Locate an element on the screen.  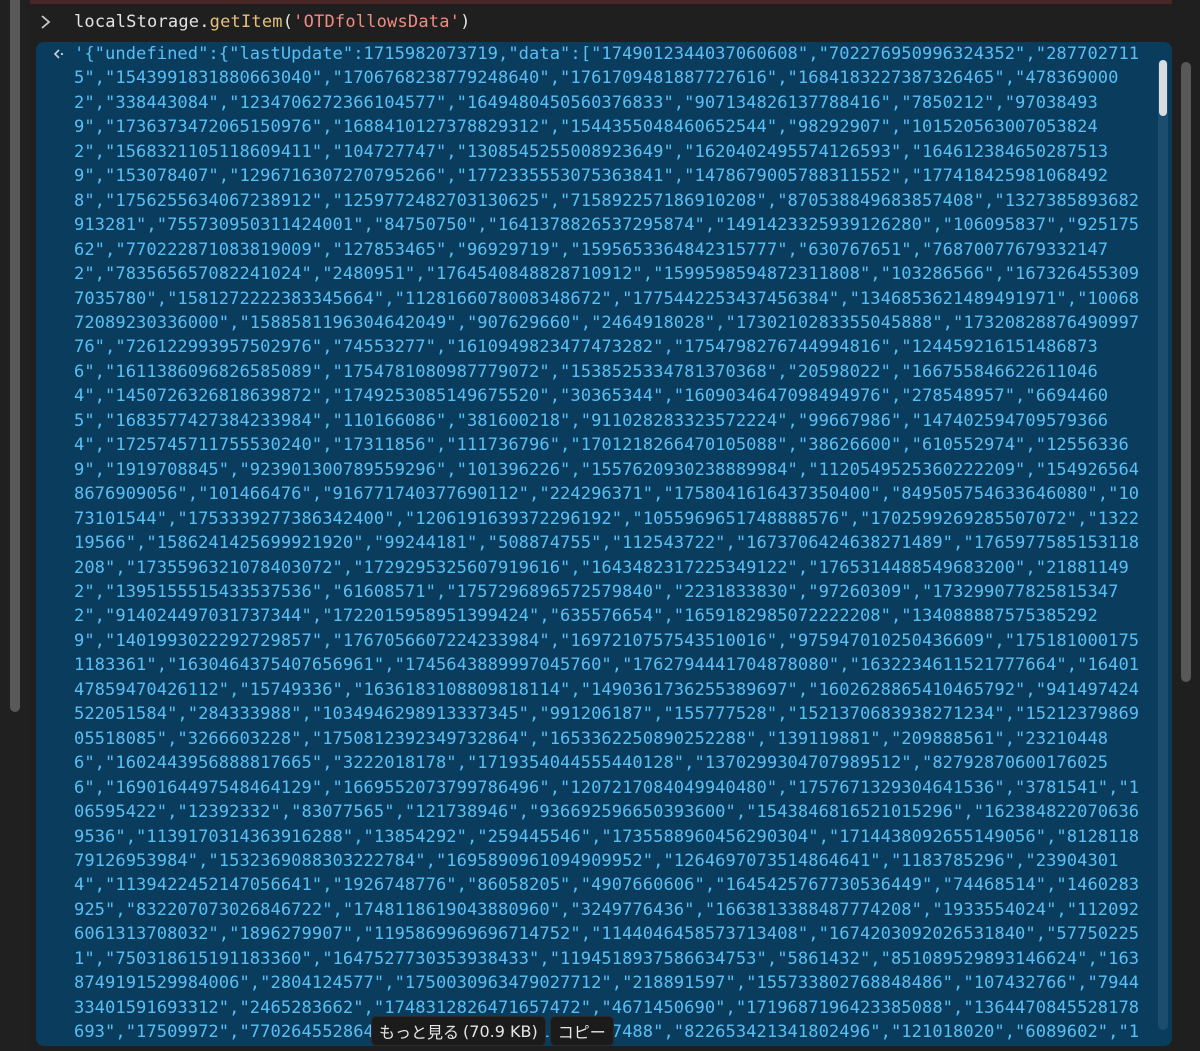
show-more-button: もっと見る (70.9 KB) is located at coordinates (458, 1031).